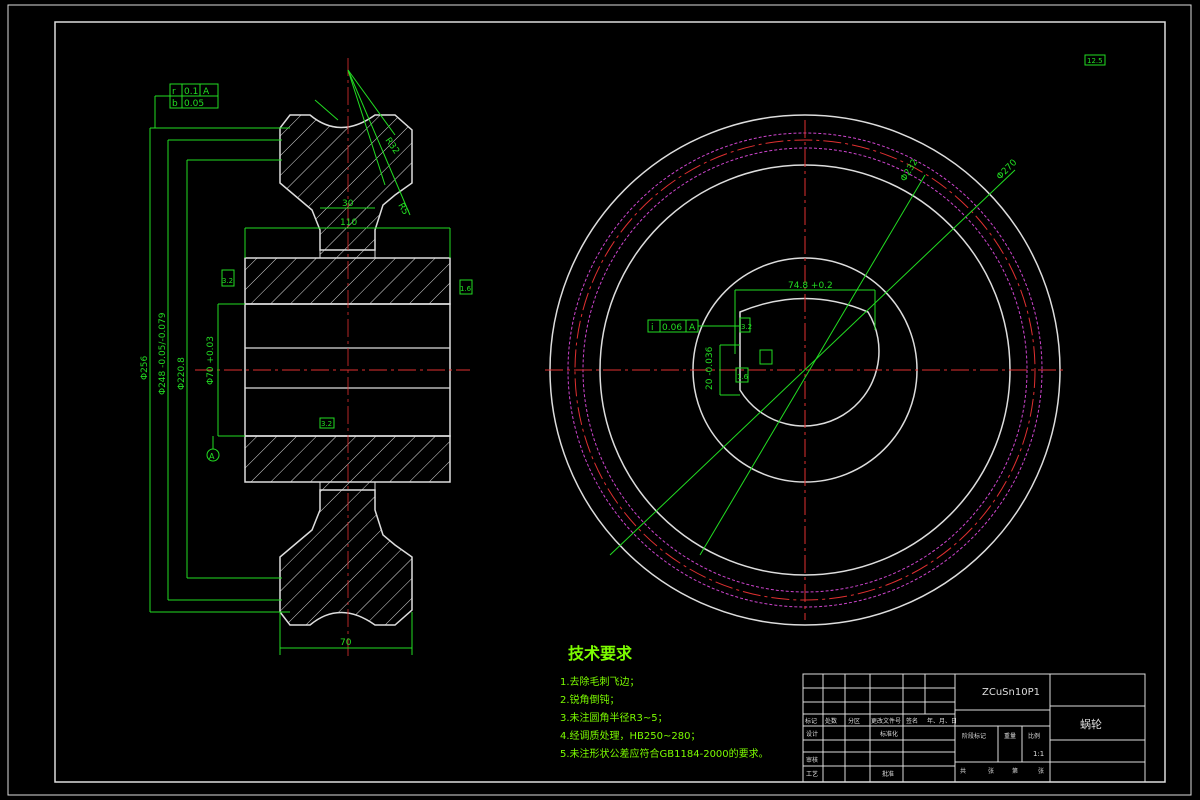 The image size is (1200, 800). Describe the element at coordinates (346, 182) in the screenshot. I see `rim-top` at that location.